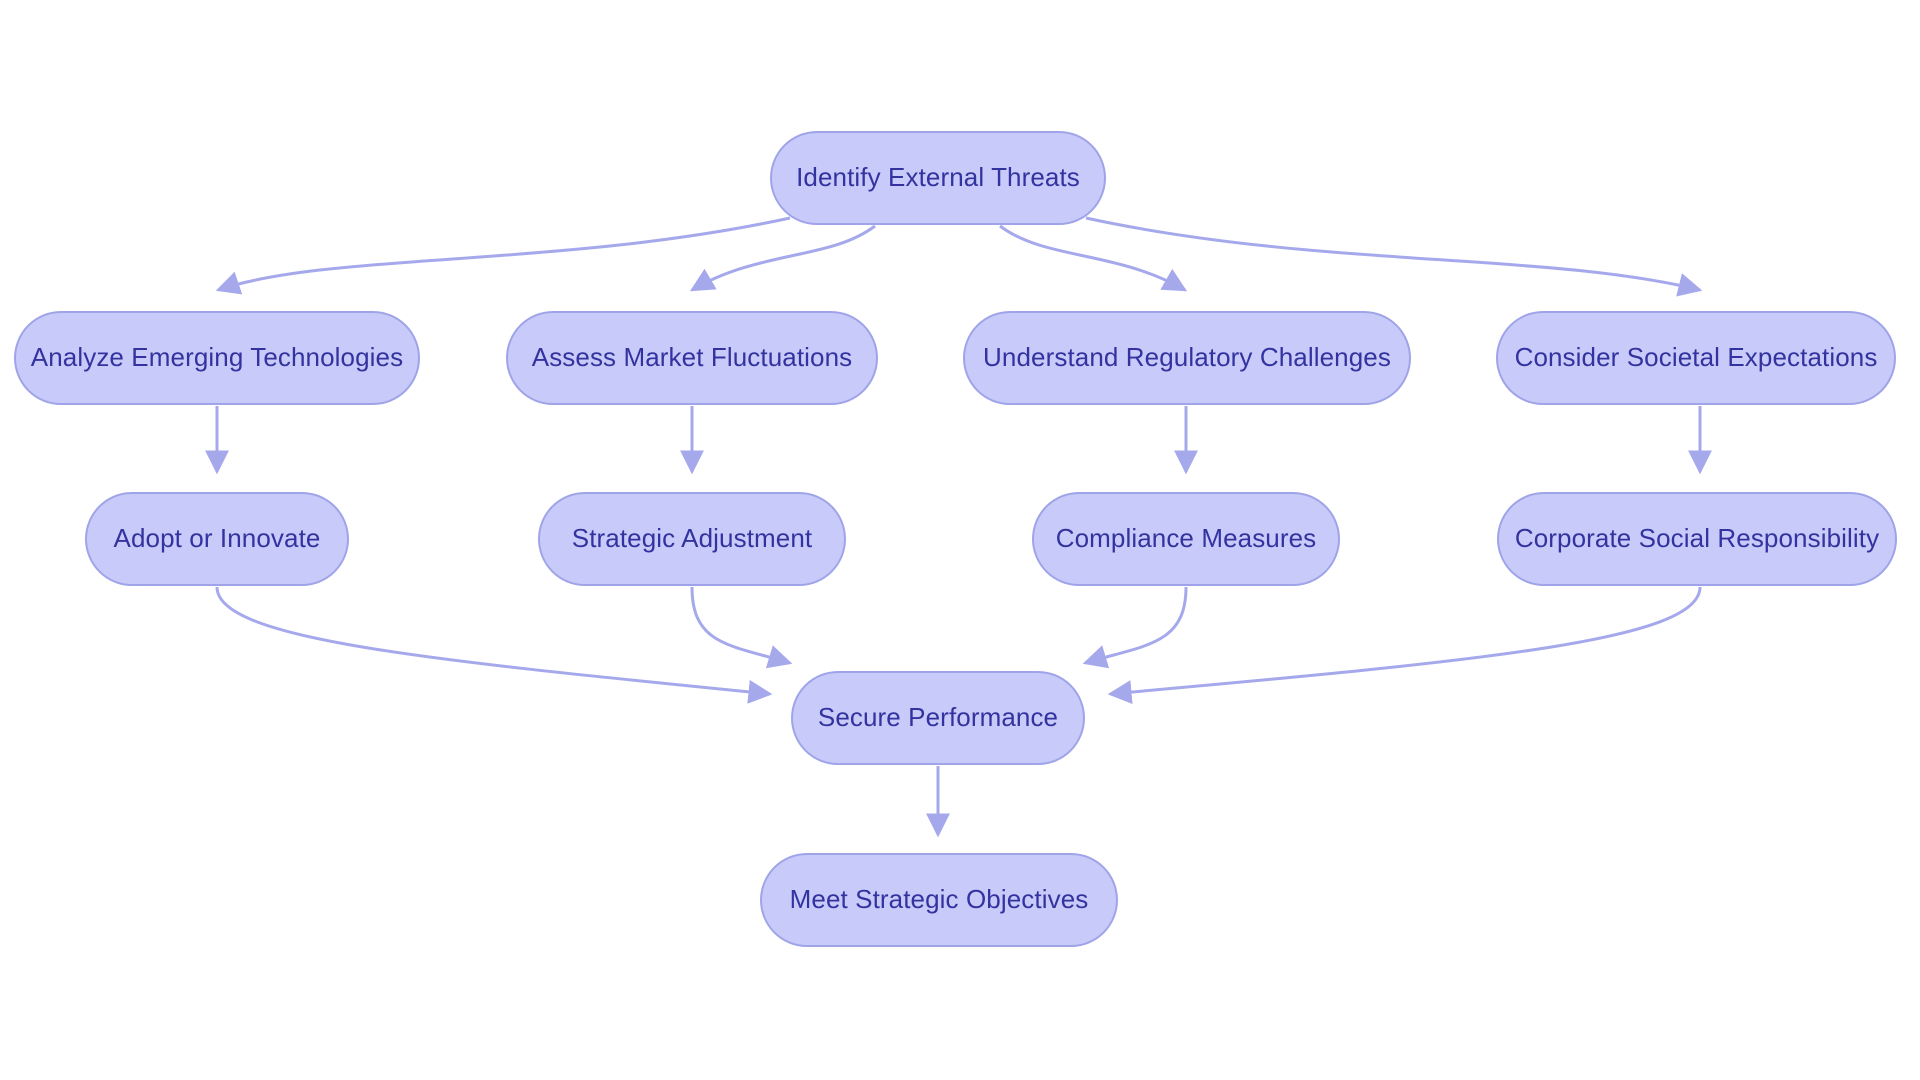 This screenshot has height=1080, width=1920. I want to click on node-label: Corporate Social Responsibility, so click(1697, 538).